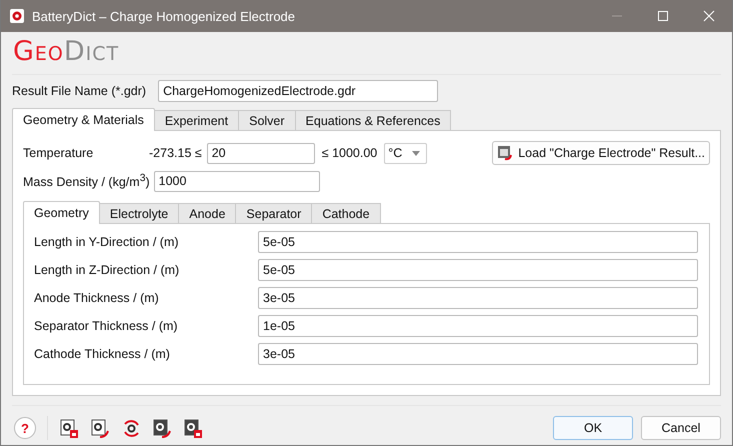  I want to click on file-name-field: ChargeHomogenizedElectrode.gdr, so click(298, 91).